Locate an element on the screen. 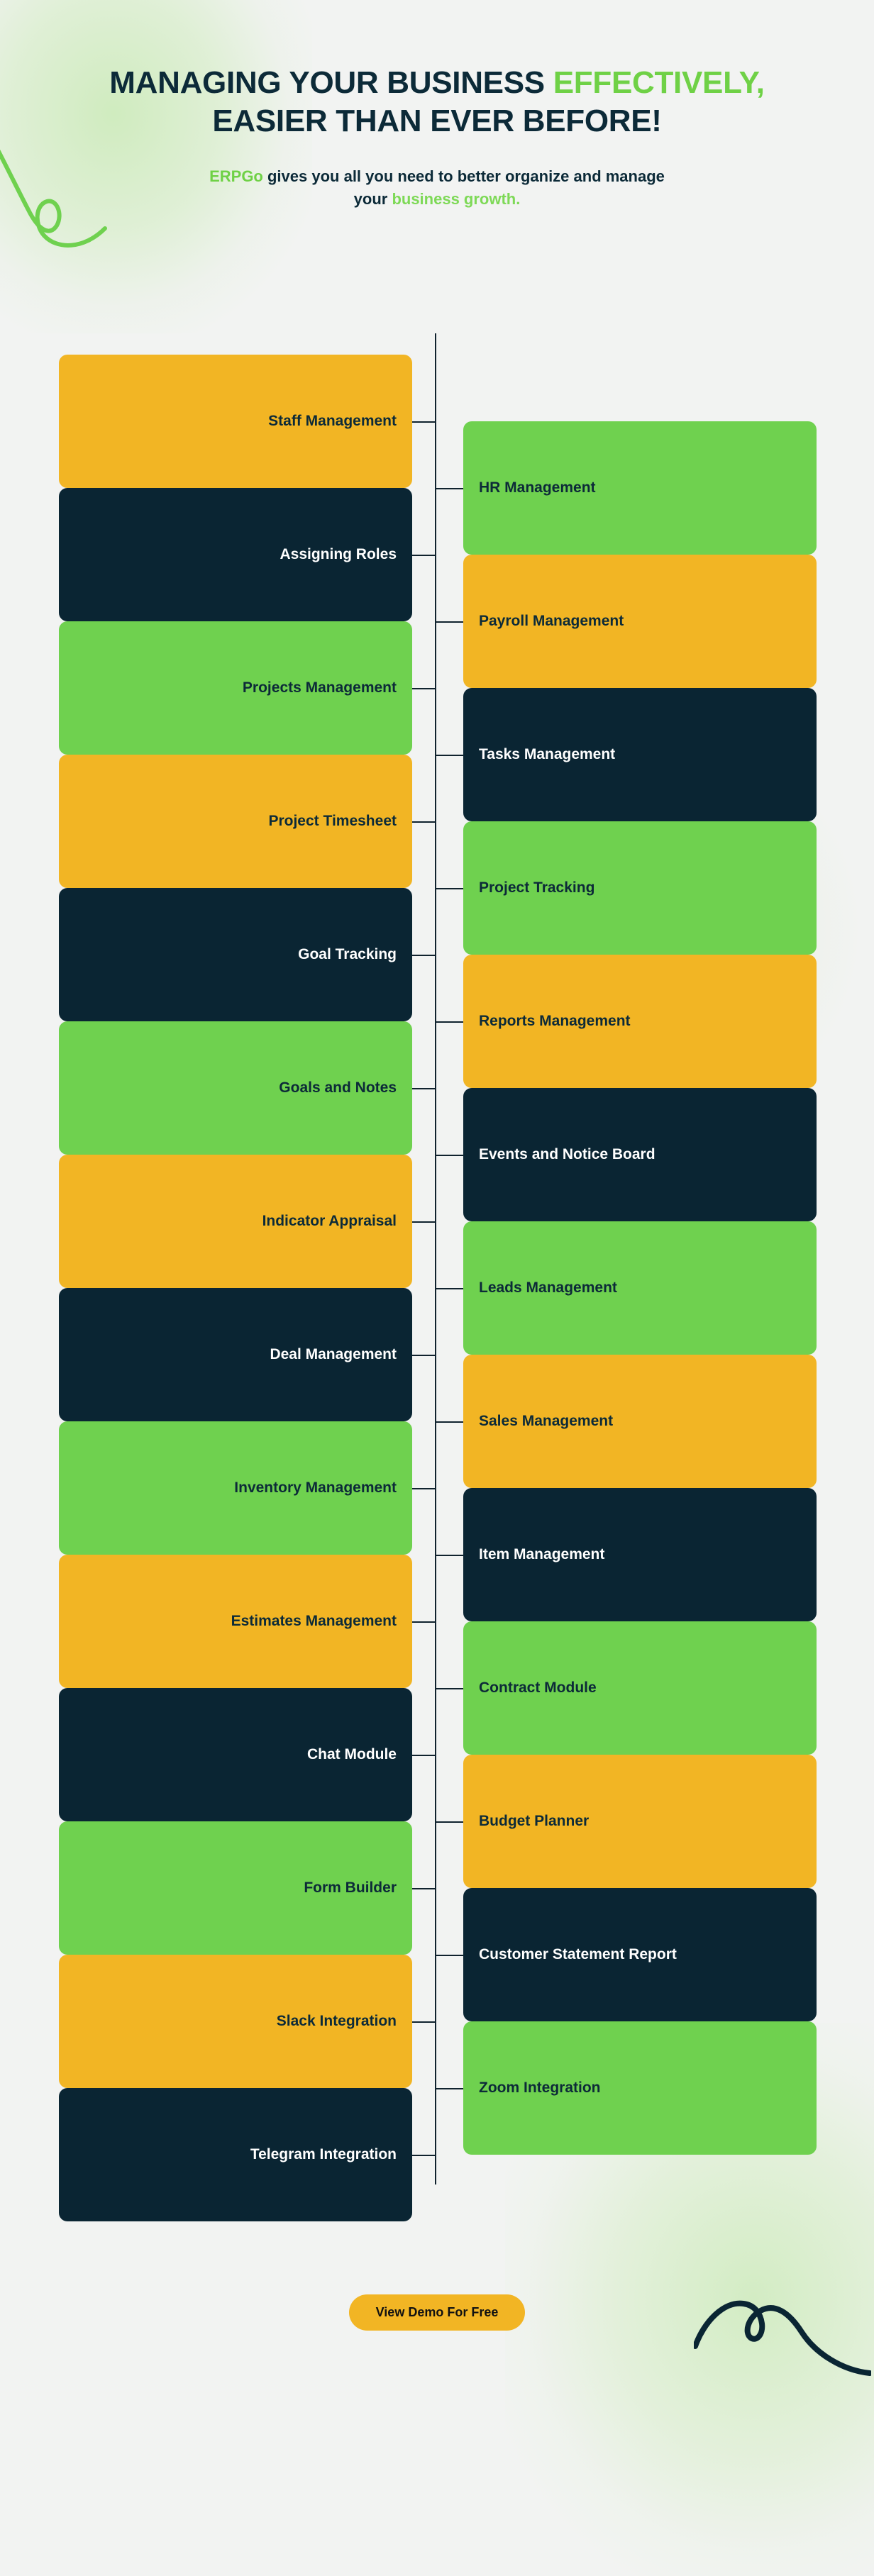  feature-node-project-timesheet: Project Timesheet is located at coordinates (235, 822).